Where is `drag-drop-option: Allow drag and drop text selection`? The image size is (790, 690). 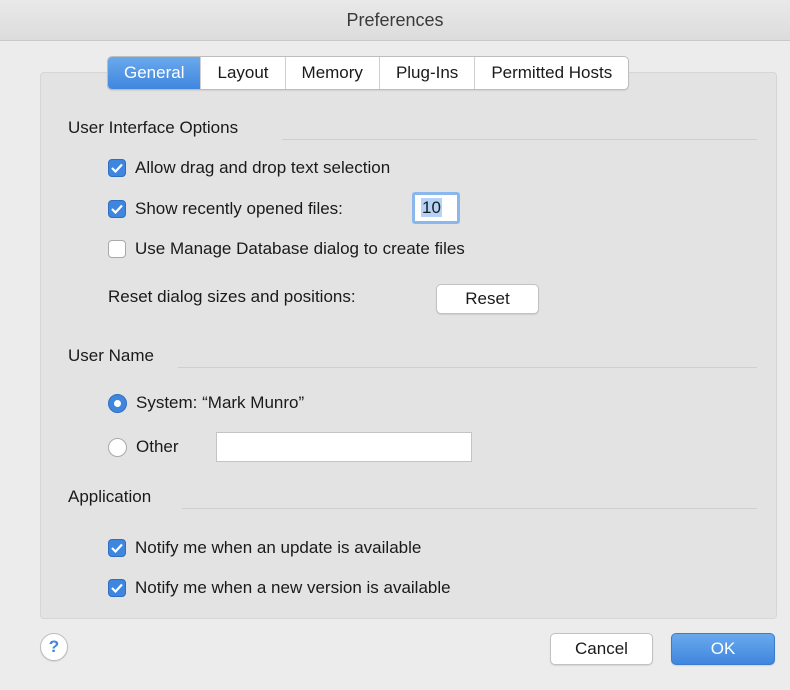 drag-drop-option: Allow drag and drop text selection is located at coordinates (249, 168).